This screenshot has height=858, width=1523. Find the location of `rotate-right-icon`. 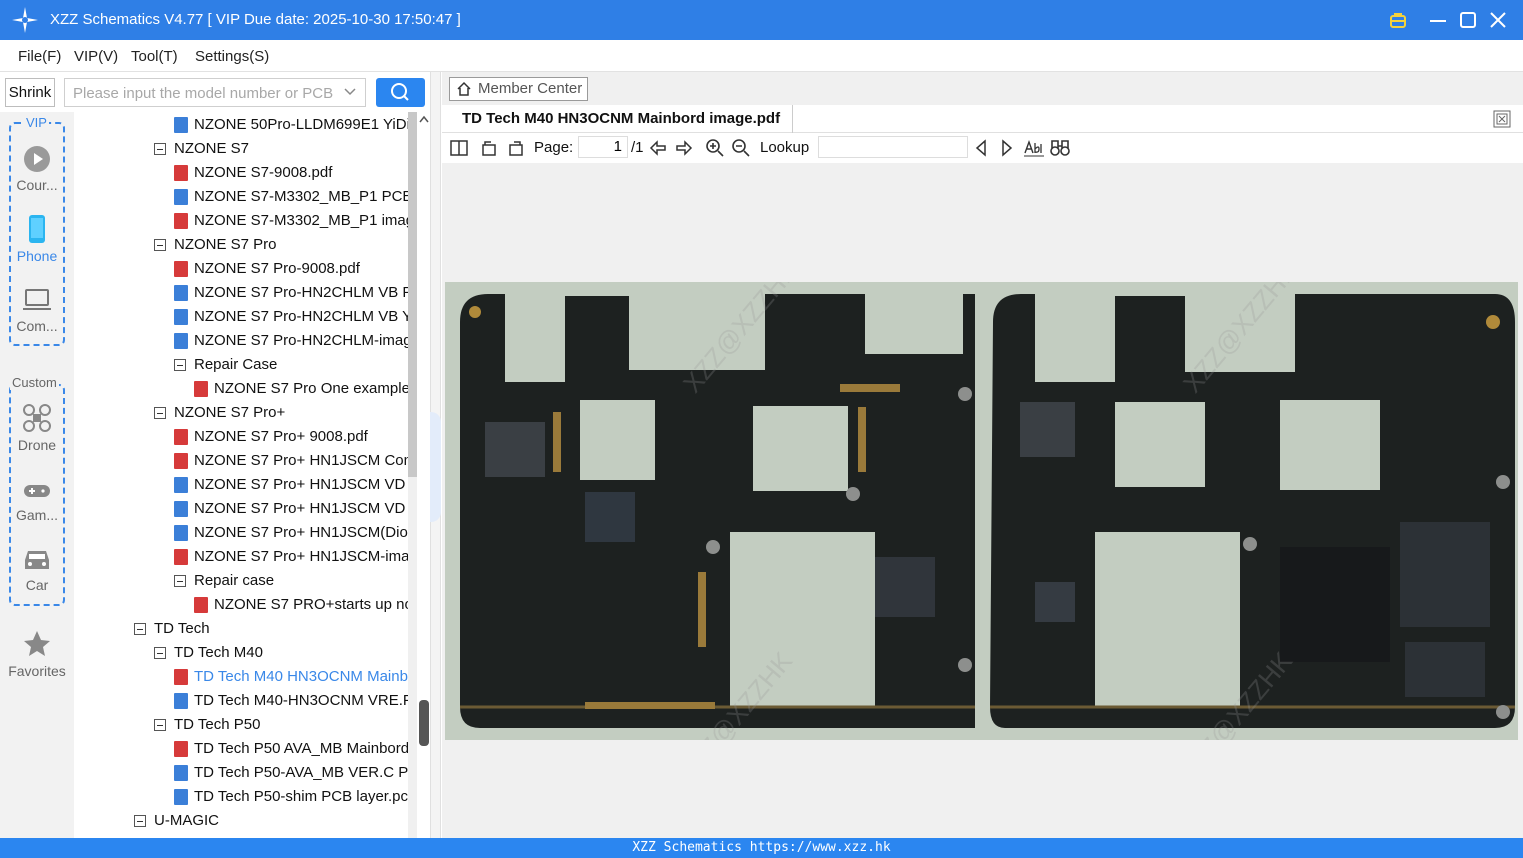

rotate-right-icon is located at coordinates (516, 148).